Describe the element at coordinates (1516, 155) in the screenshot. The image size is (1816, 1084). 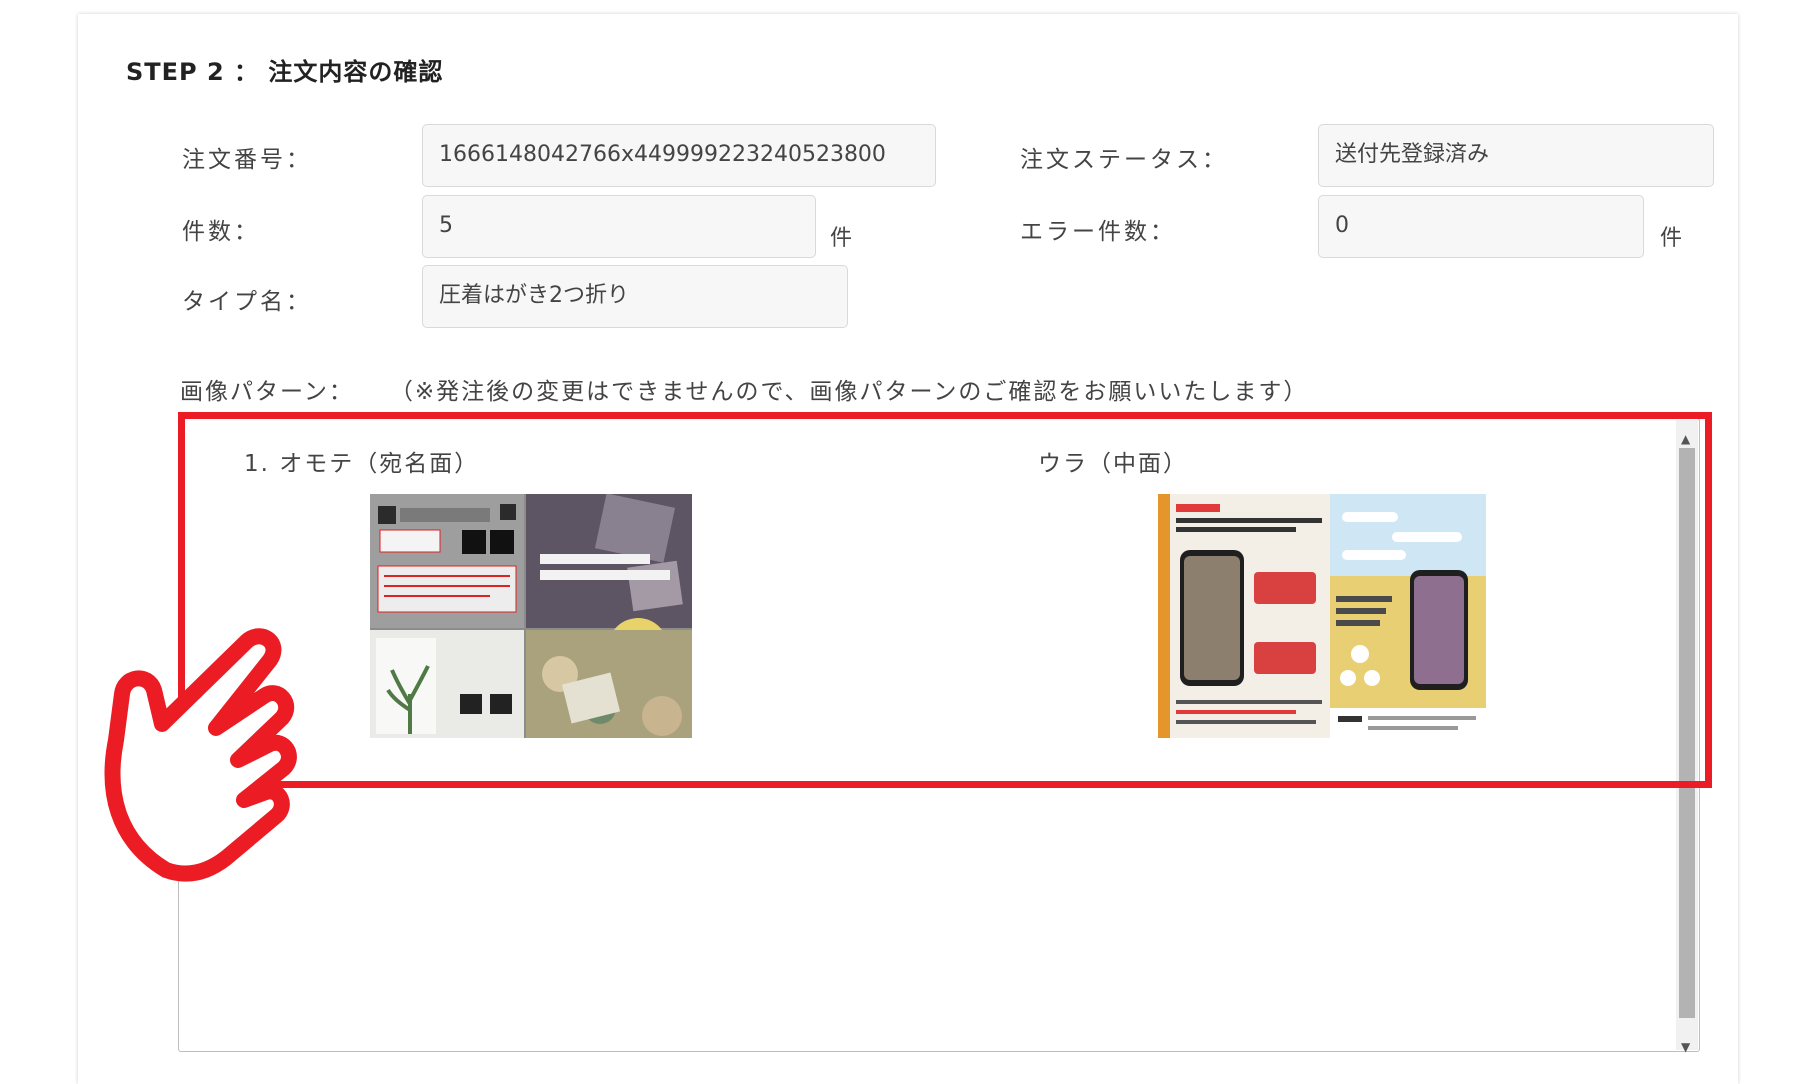
I see `order-status-field: 送付先登録済み` at that location.